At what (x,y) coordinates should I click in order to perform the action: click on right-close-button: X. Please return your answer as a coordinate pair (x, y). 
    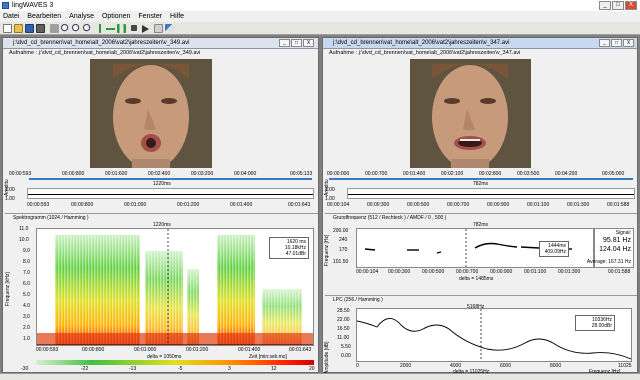
    Looking at the image, I should click on (628, 43).